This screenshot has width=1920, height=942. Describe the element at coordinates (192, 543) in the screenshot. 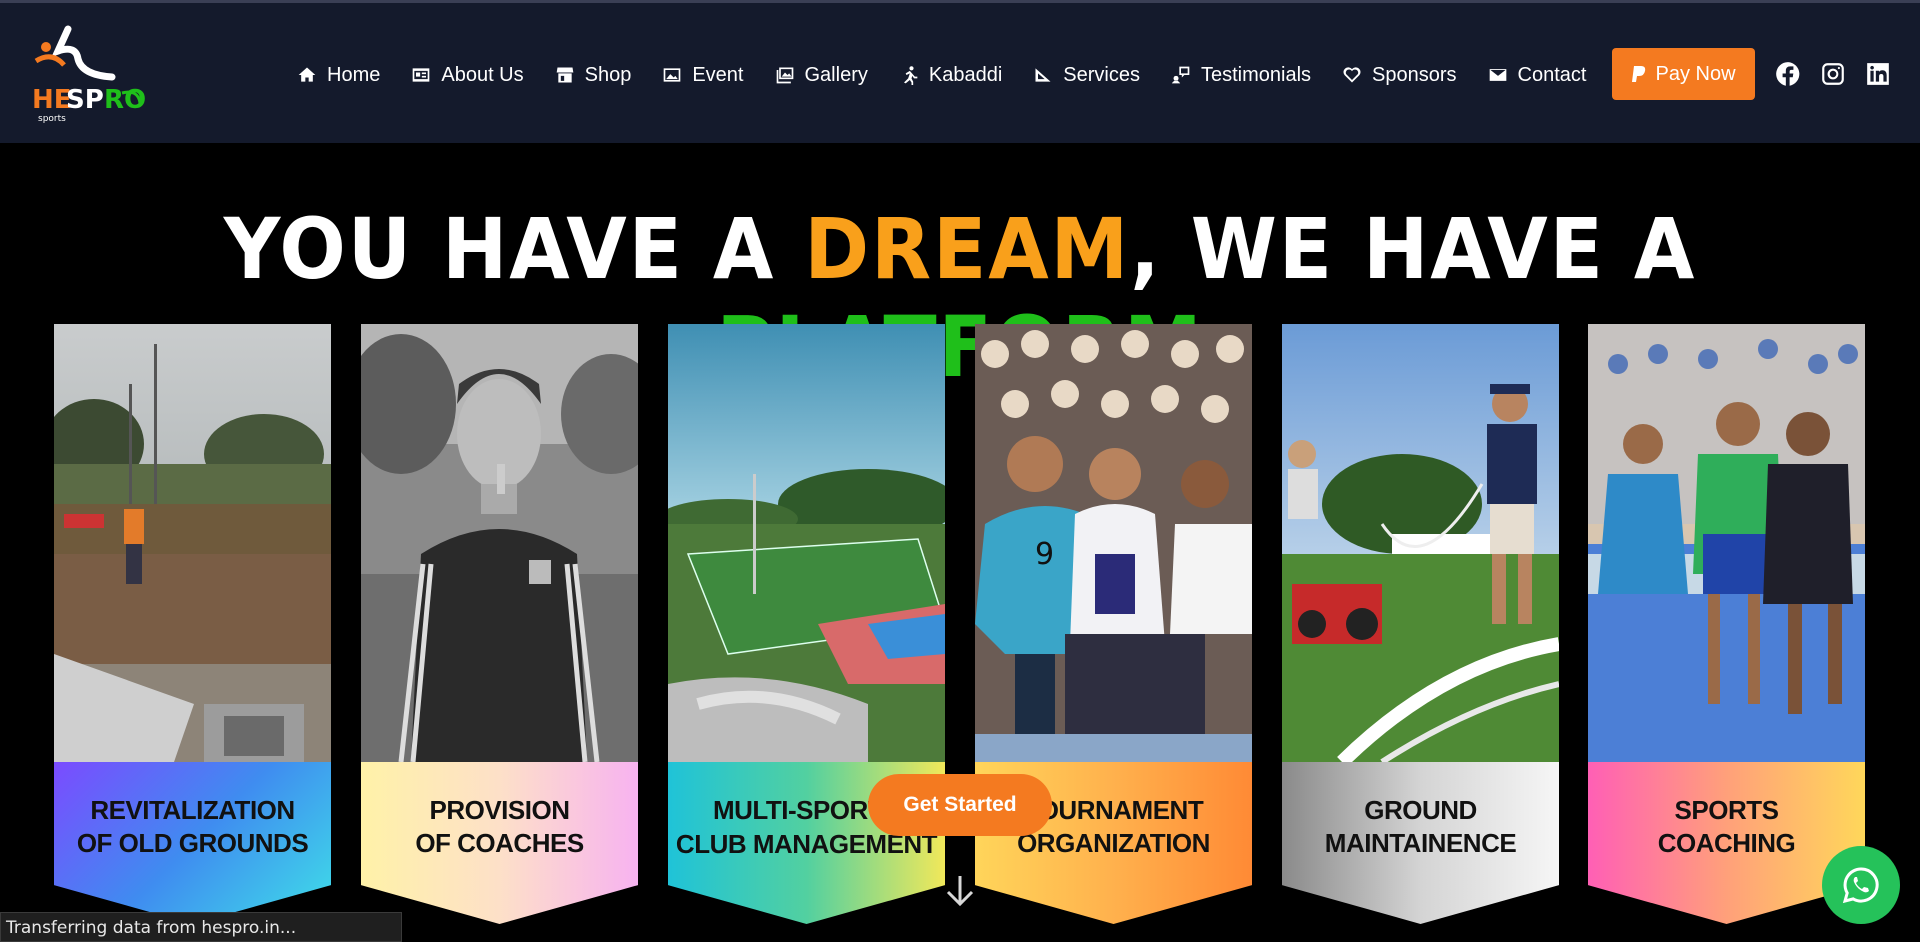

I see `grounds-photo` at that location.